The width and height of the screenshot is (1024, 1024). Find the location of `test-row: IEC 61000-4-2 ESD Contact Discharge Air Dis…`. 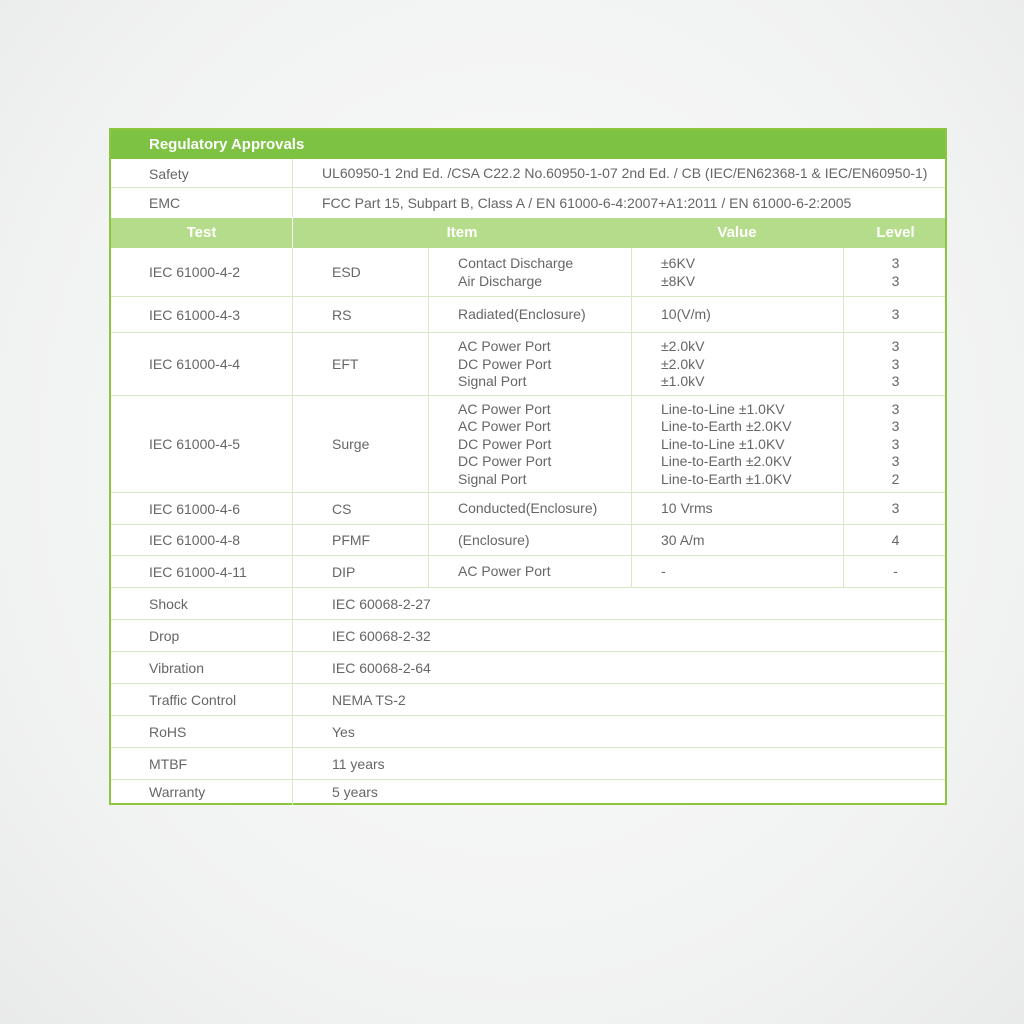

test-row: IEC 61000-4-2 ESD Contact Discharge Air Dis… is located at coordinates (528, 272).